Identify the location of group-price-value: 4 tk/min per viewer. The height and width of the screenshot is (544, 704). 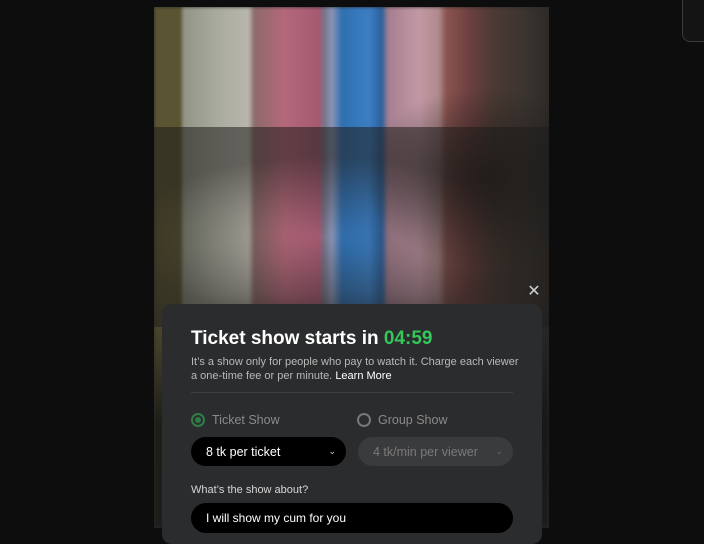
(425, 451).